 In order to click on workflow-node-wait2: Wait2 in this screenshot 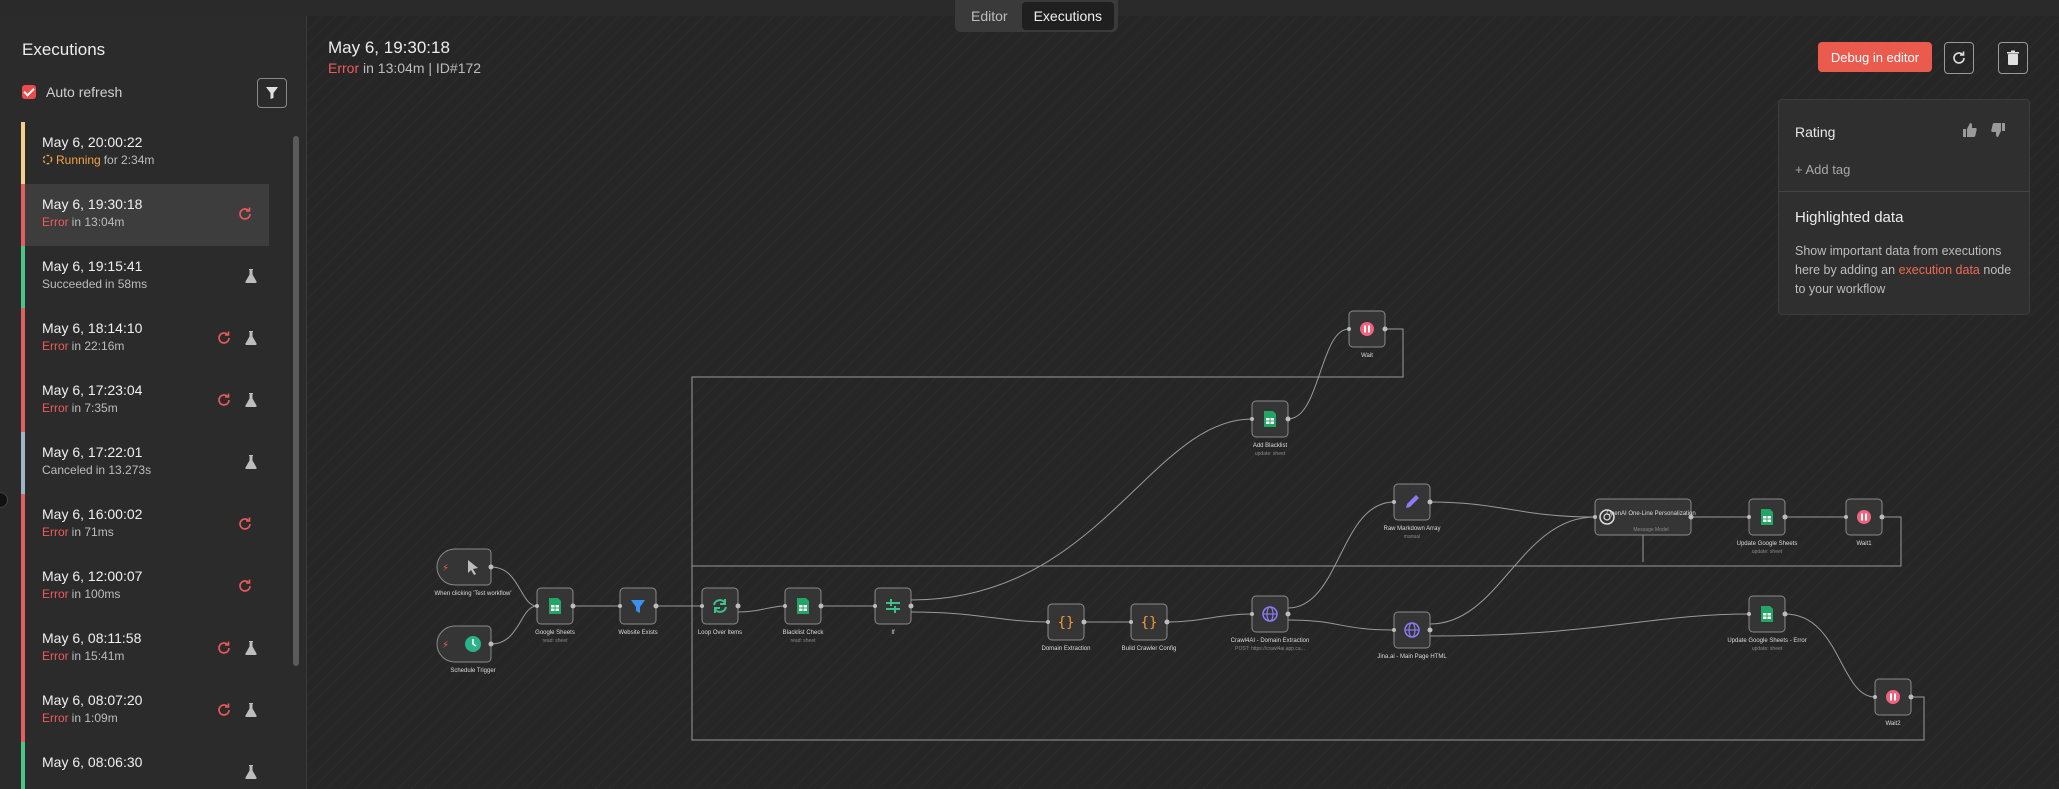, I will do `click(1893, 702)`.